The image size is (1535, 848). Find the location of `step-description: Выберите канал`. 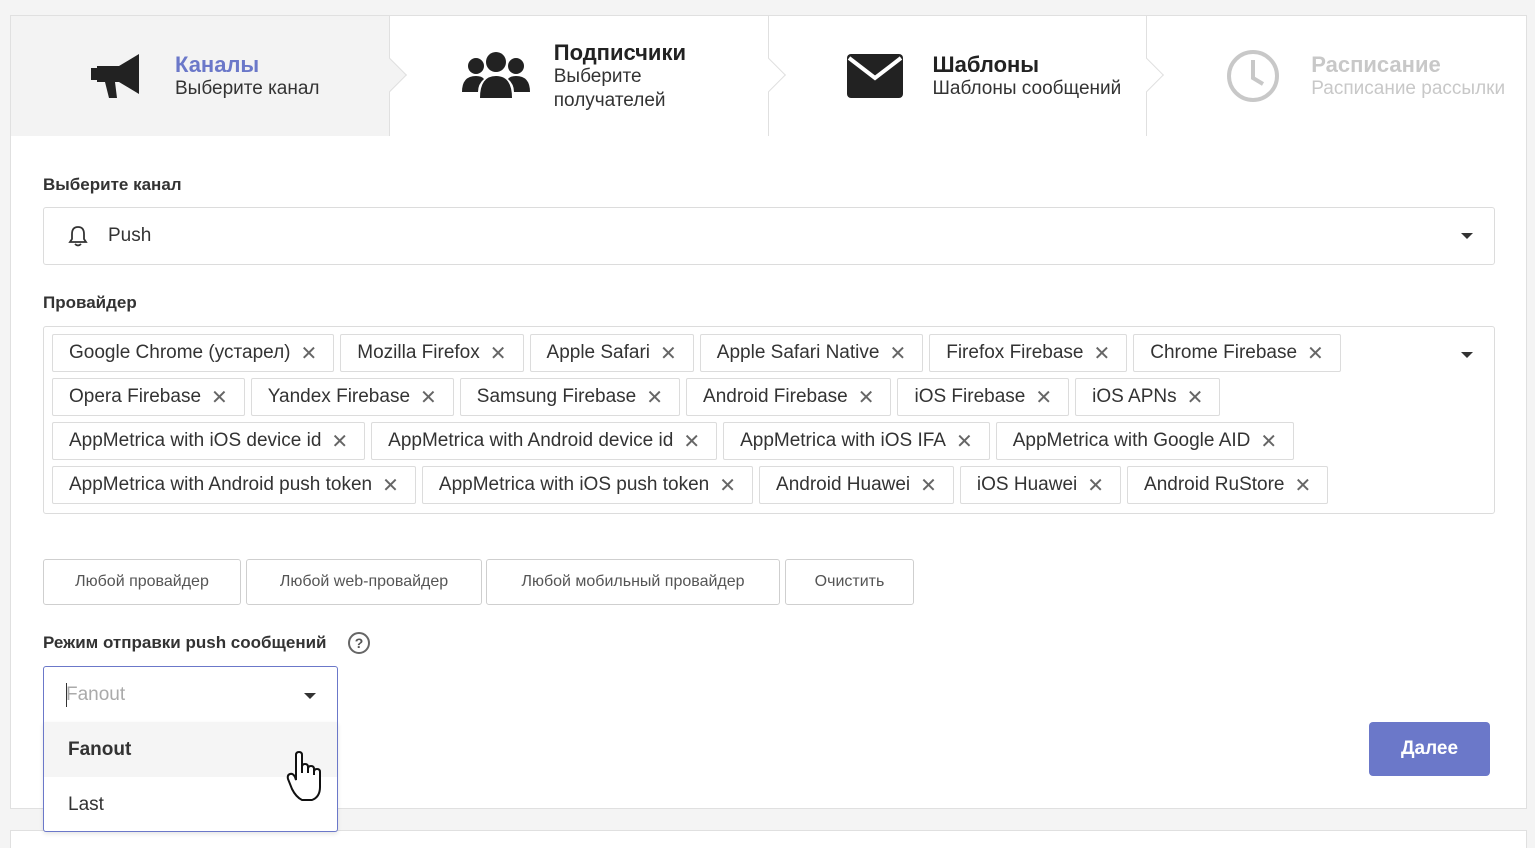

step-description: Выберите канал is located at coordinates (247, 88).